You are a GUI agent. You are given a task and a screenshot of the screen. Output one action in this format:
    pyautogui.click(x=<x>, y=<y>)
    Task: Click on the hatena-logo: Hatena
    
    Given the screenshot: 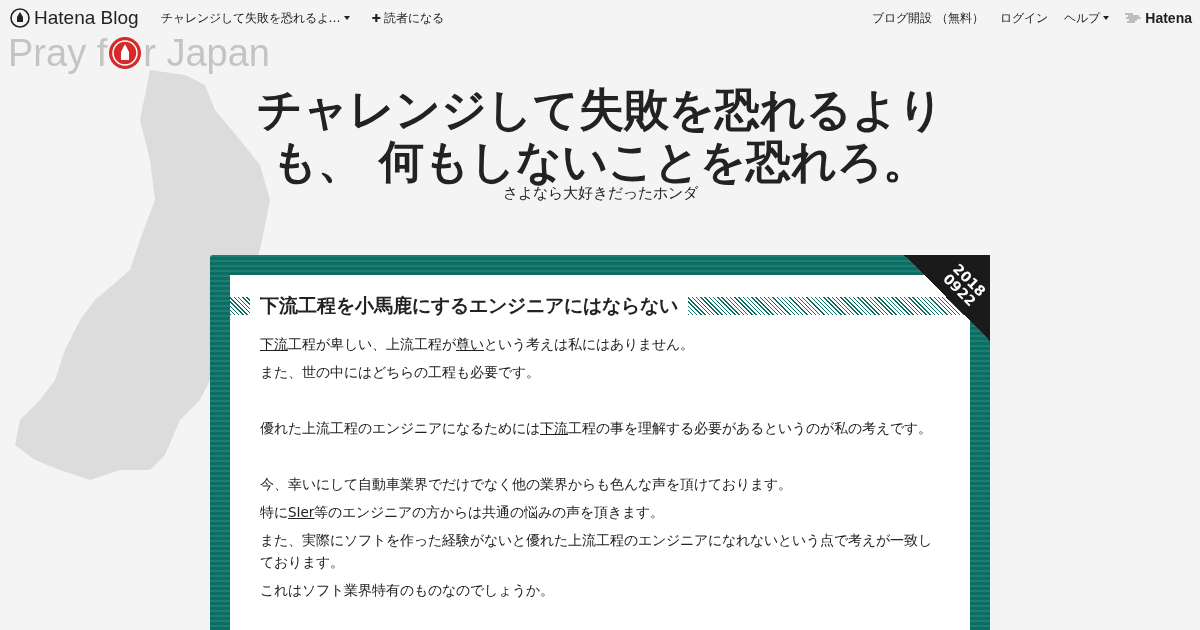 What is the action you would take?
    pyautogui.click(x=1158, y=18)
    